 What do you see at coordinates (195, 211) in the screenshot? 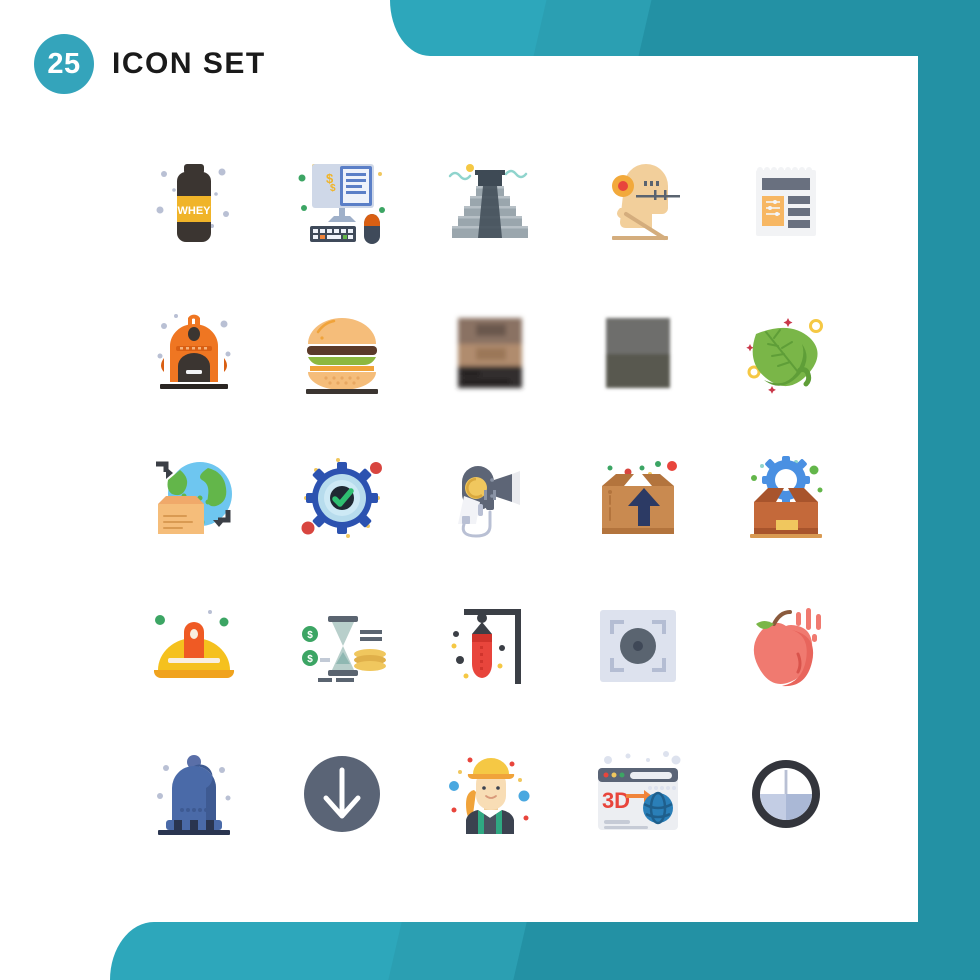
I see `svg-text: WHEY` at bounding box center [195, 211].